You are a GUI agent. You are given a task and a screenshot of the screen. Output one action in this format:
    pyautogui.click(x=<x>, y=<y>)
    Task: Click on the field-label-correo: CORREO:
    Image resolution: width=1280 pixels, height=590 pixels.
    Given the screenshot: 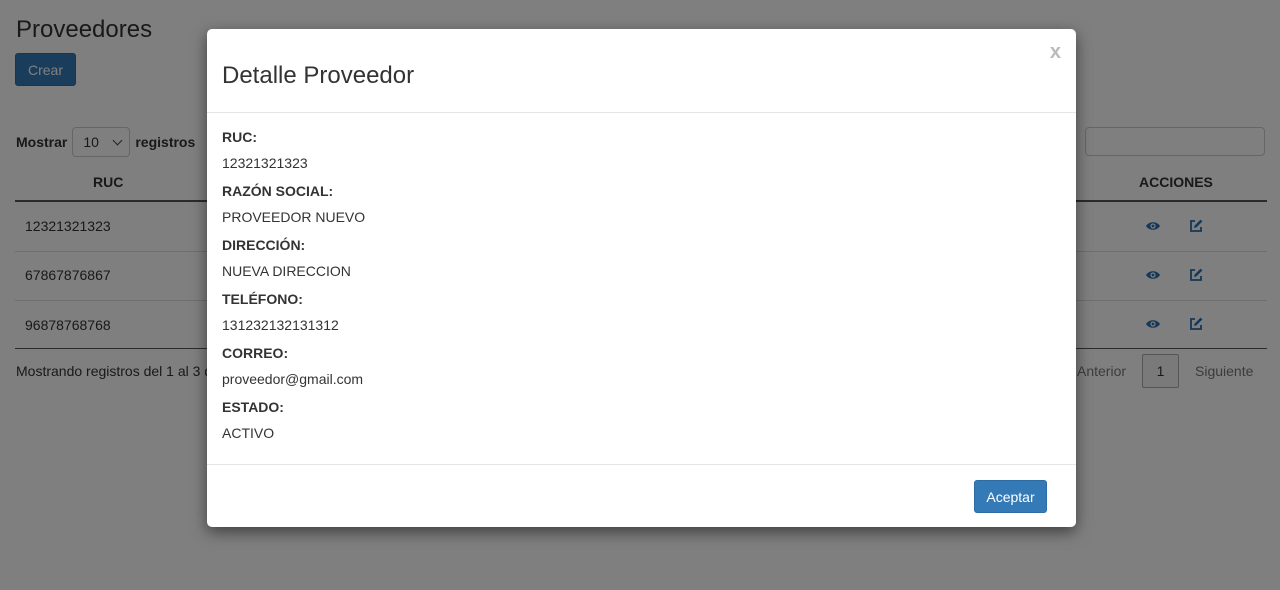 What is the action you would take?
    pyautogui.click(x=255, y=353)
    